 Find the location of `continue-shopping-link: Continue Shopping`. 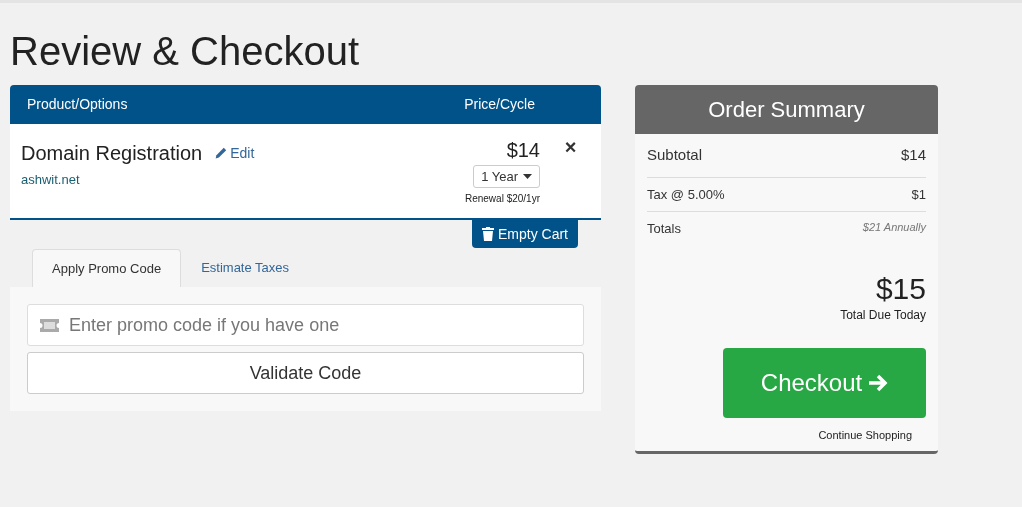

continue-shopping-link: Continue Shopping is located at coordinates (865, 434).